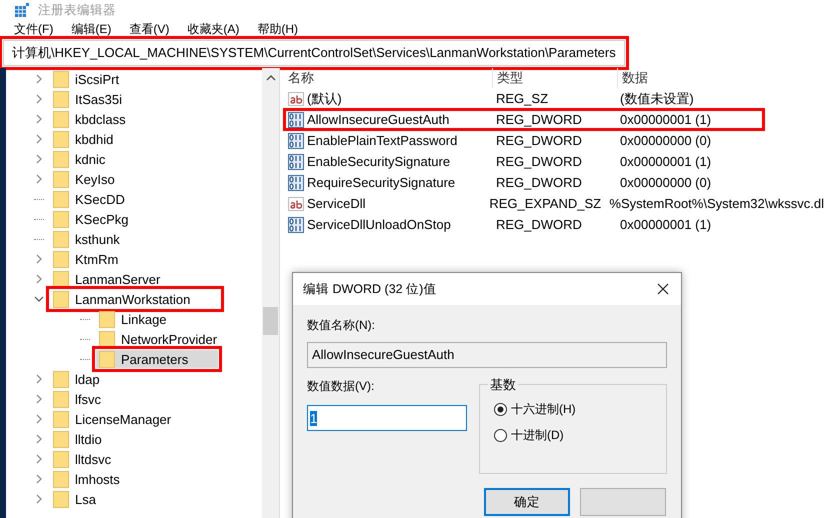 The height and width of the screenshot is (518, 824). Describe the element at coordinates (77, 399) in the screenshot. I see `tree-item: lfsvc` at that location.